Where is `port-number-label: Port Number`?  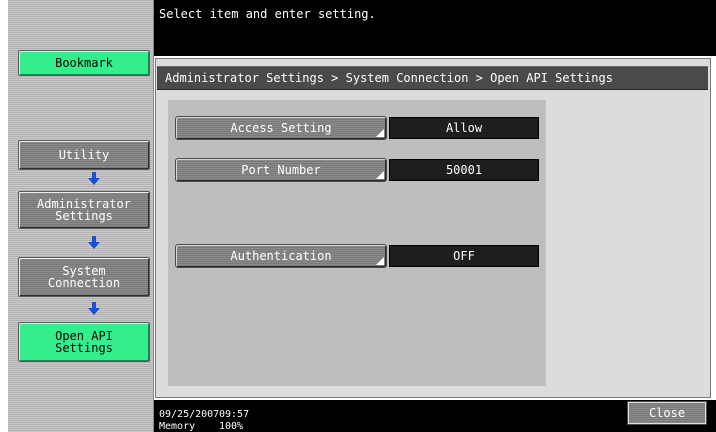
port-number-label: Port Number is located at coordinates (281, 170).